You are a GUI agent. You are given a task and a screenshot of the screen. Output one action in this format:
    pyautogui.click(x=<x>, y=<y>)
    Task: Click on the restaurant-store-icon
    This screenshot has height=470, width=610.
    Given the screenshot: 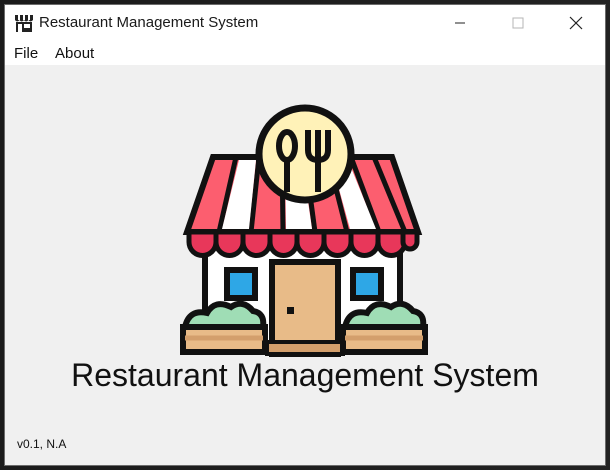 What is the action you would take?
    pyautogui.click(x=24, y=23)
    